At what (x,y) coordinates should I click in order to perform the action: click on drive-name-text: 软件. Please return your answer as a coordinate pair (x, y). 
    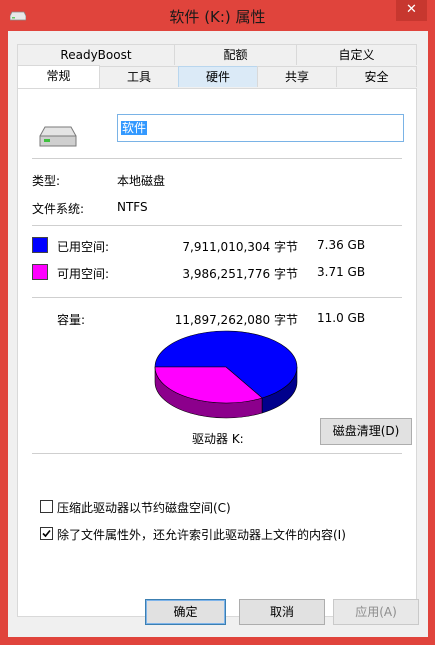
    Looking at the image, I should click on (134, 128).